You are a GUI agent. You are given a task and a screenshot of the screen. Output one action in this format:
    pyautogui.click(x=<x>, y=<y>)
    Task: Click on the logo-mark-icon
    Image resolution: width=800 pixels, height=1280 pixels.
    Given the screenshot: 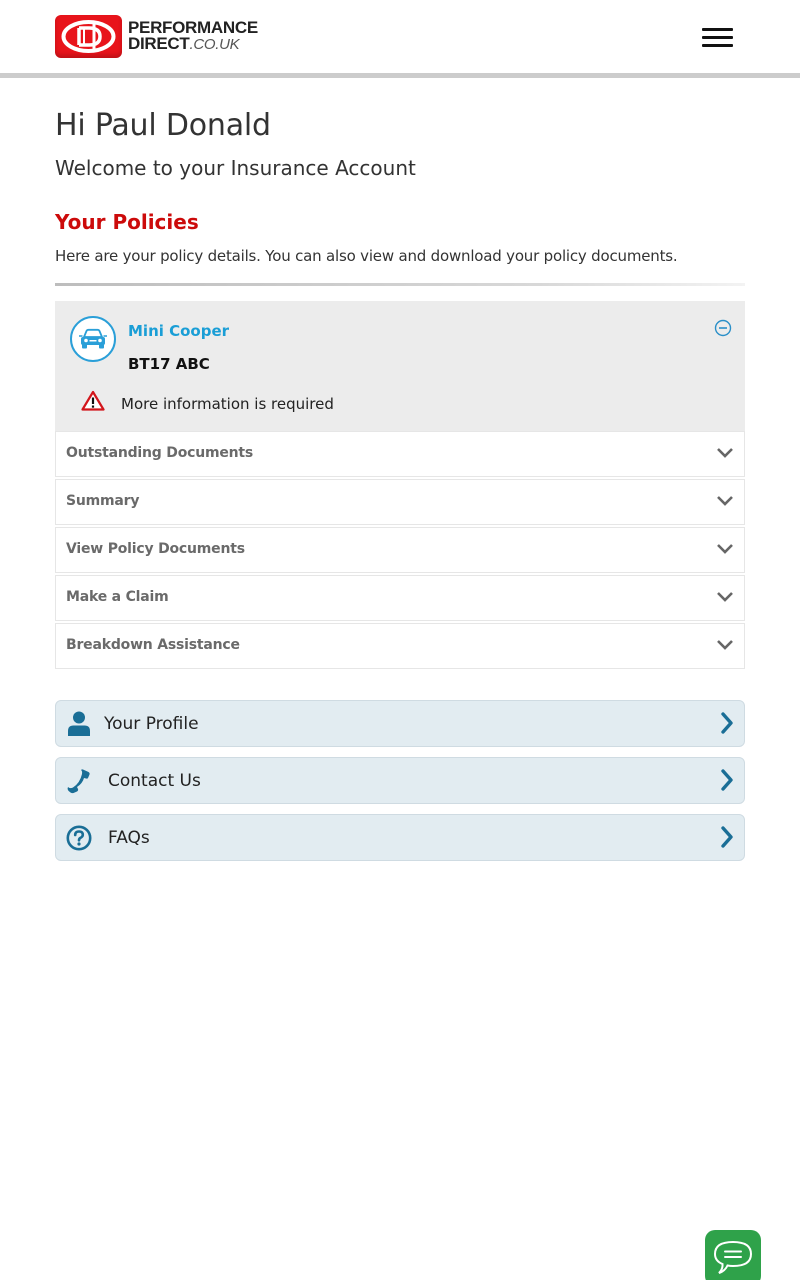 What is the action you would take?
    pyautogui.click(x=88, y=36)
    